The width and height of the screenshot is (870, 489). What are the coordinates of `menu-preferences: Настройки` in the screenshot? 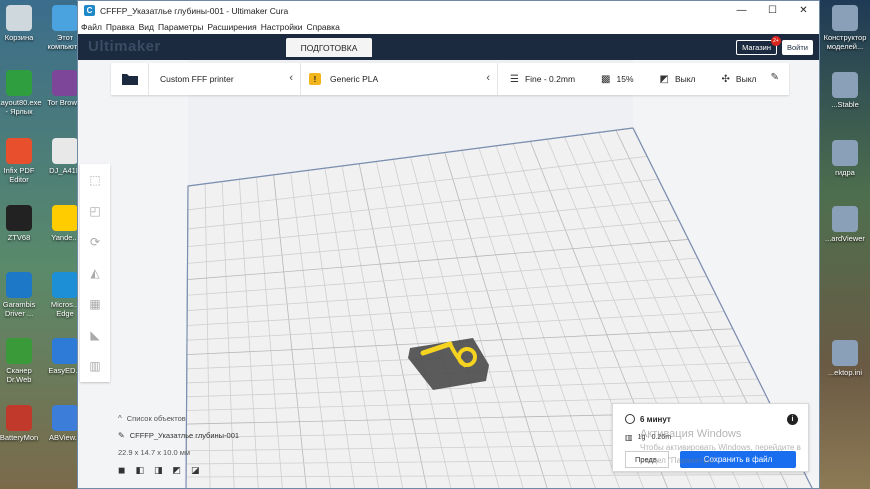 It's located at (282, 27).